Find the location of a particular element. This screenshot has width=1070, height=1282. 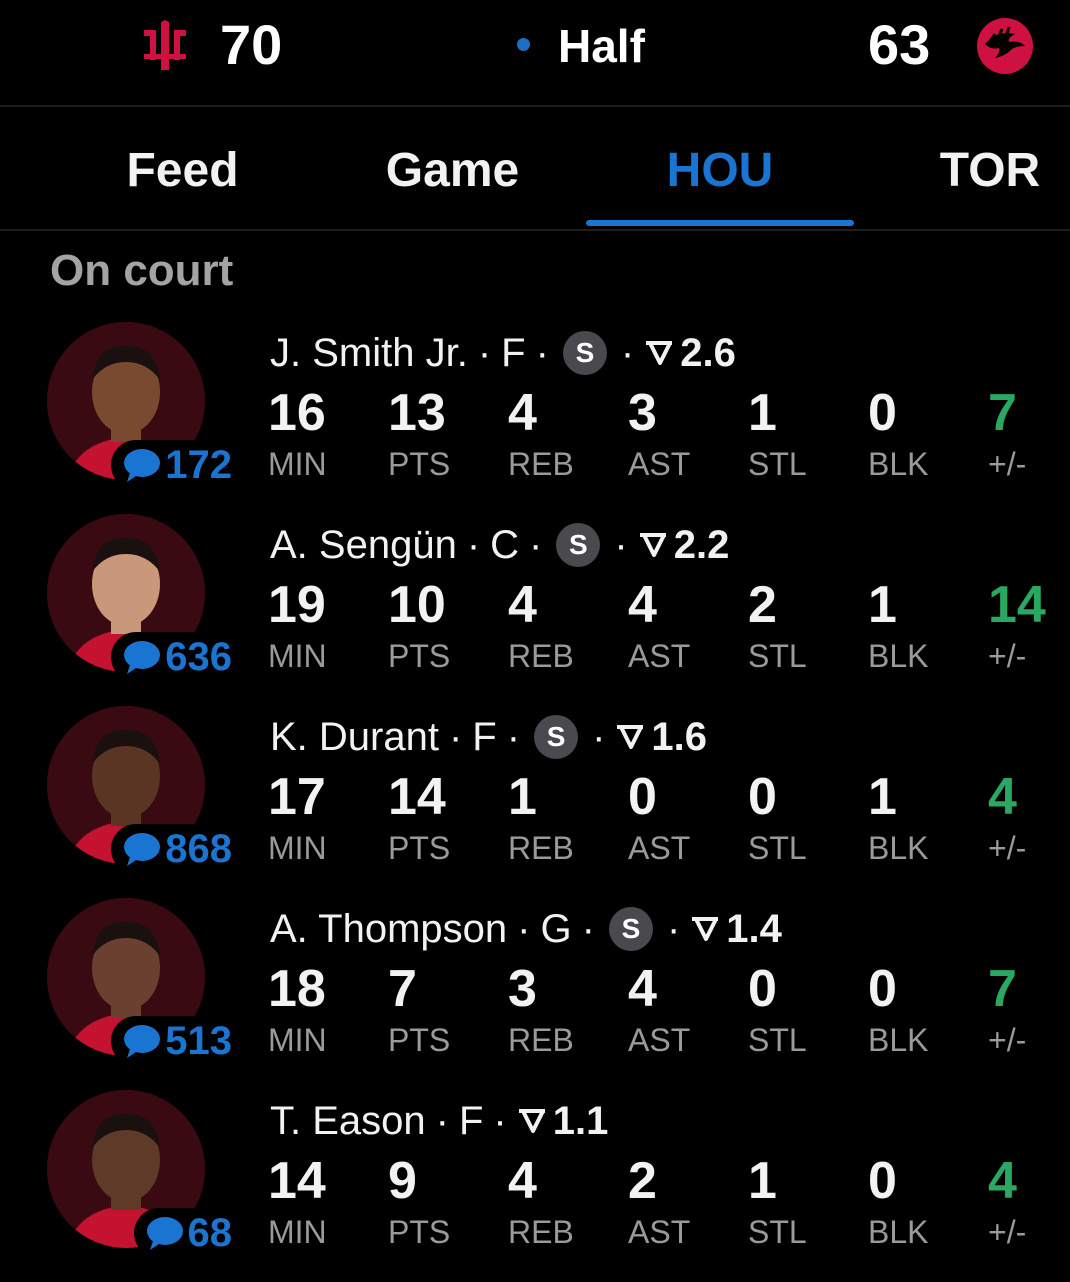

comments-button: 636 is located at coordinates (171, 657).